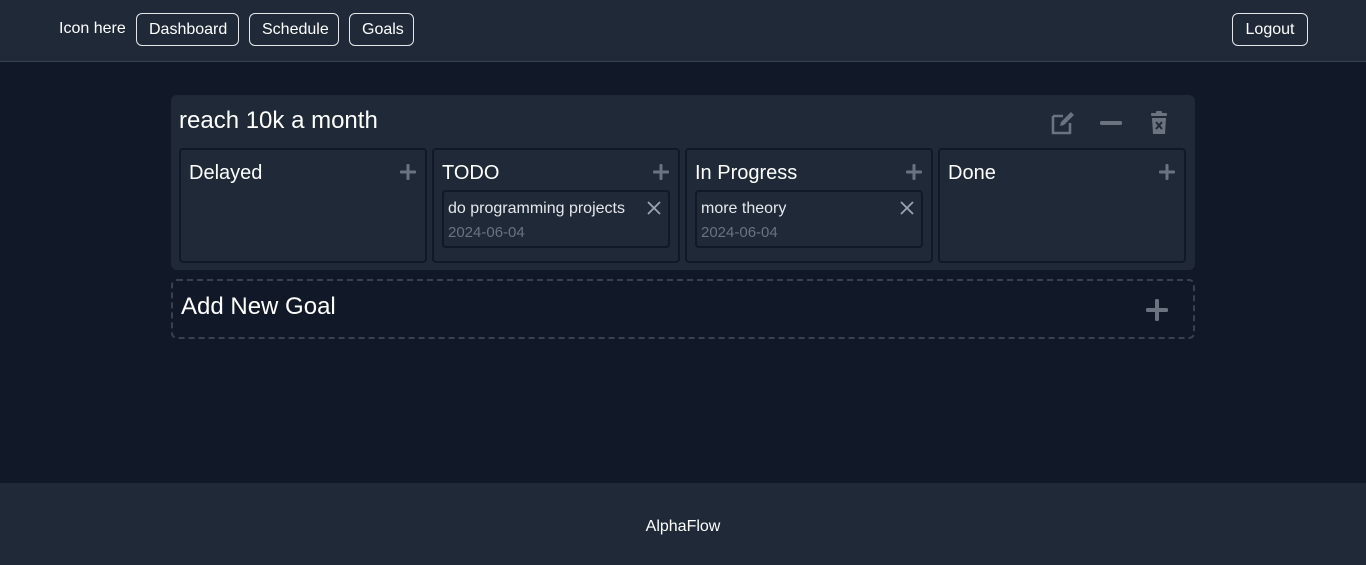 This screenshot has height=565, width=1366. What do you see at coordinates (809, 219) in the screenshot?
I see `task-card: more theory 2024-06-04` at bounding box center [809, 219].